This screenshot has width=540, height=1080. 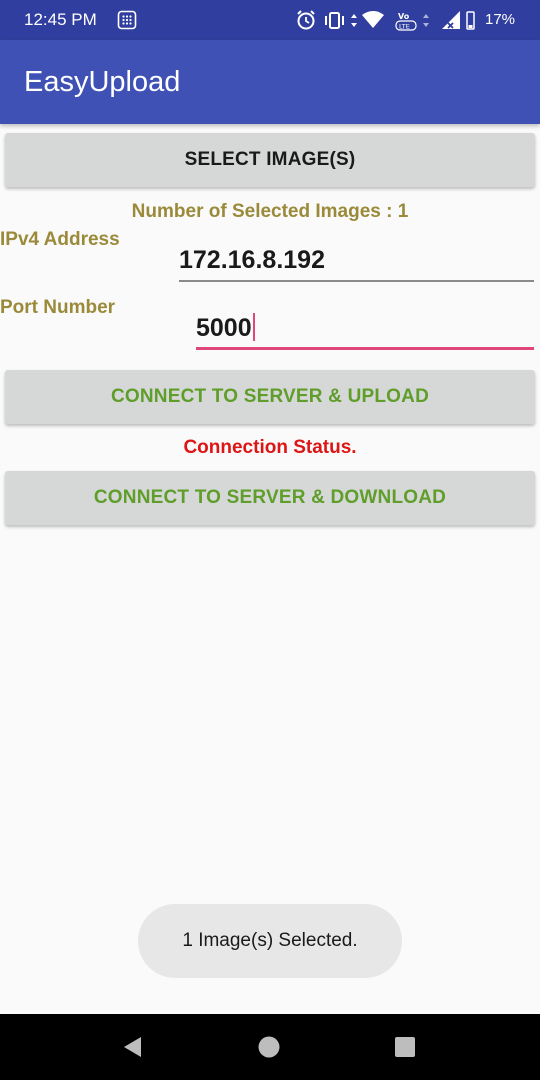 I want to click on ipv4-address-label: IPv4 Address, so click(x=60, y=239).